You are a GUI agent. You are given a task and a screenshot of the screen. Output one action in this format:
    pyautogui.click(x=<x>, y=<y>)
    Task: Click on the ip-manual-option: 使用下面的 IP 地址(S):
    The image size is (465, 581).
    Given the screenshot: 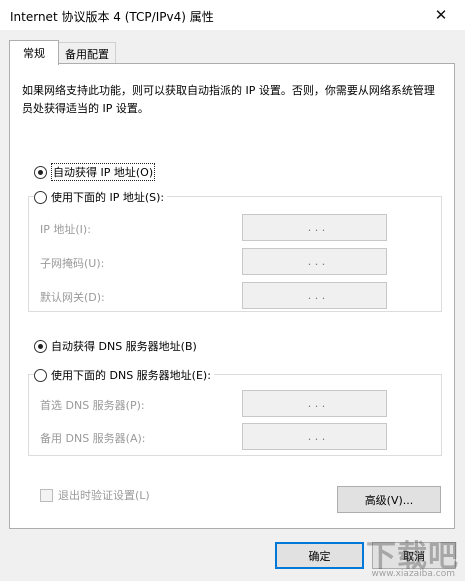 What is the action you would take?
    pyautogui.click(x=101, y=197)
    